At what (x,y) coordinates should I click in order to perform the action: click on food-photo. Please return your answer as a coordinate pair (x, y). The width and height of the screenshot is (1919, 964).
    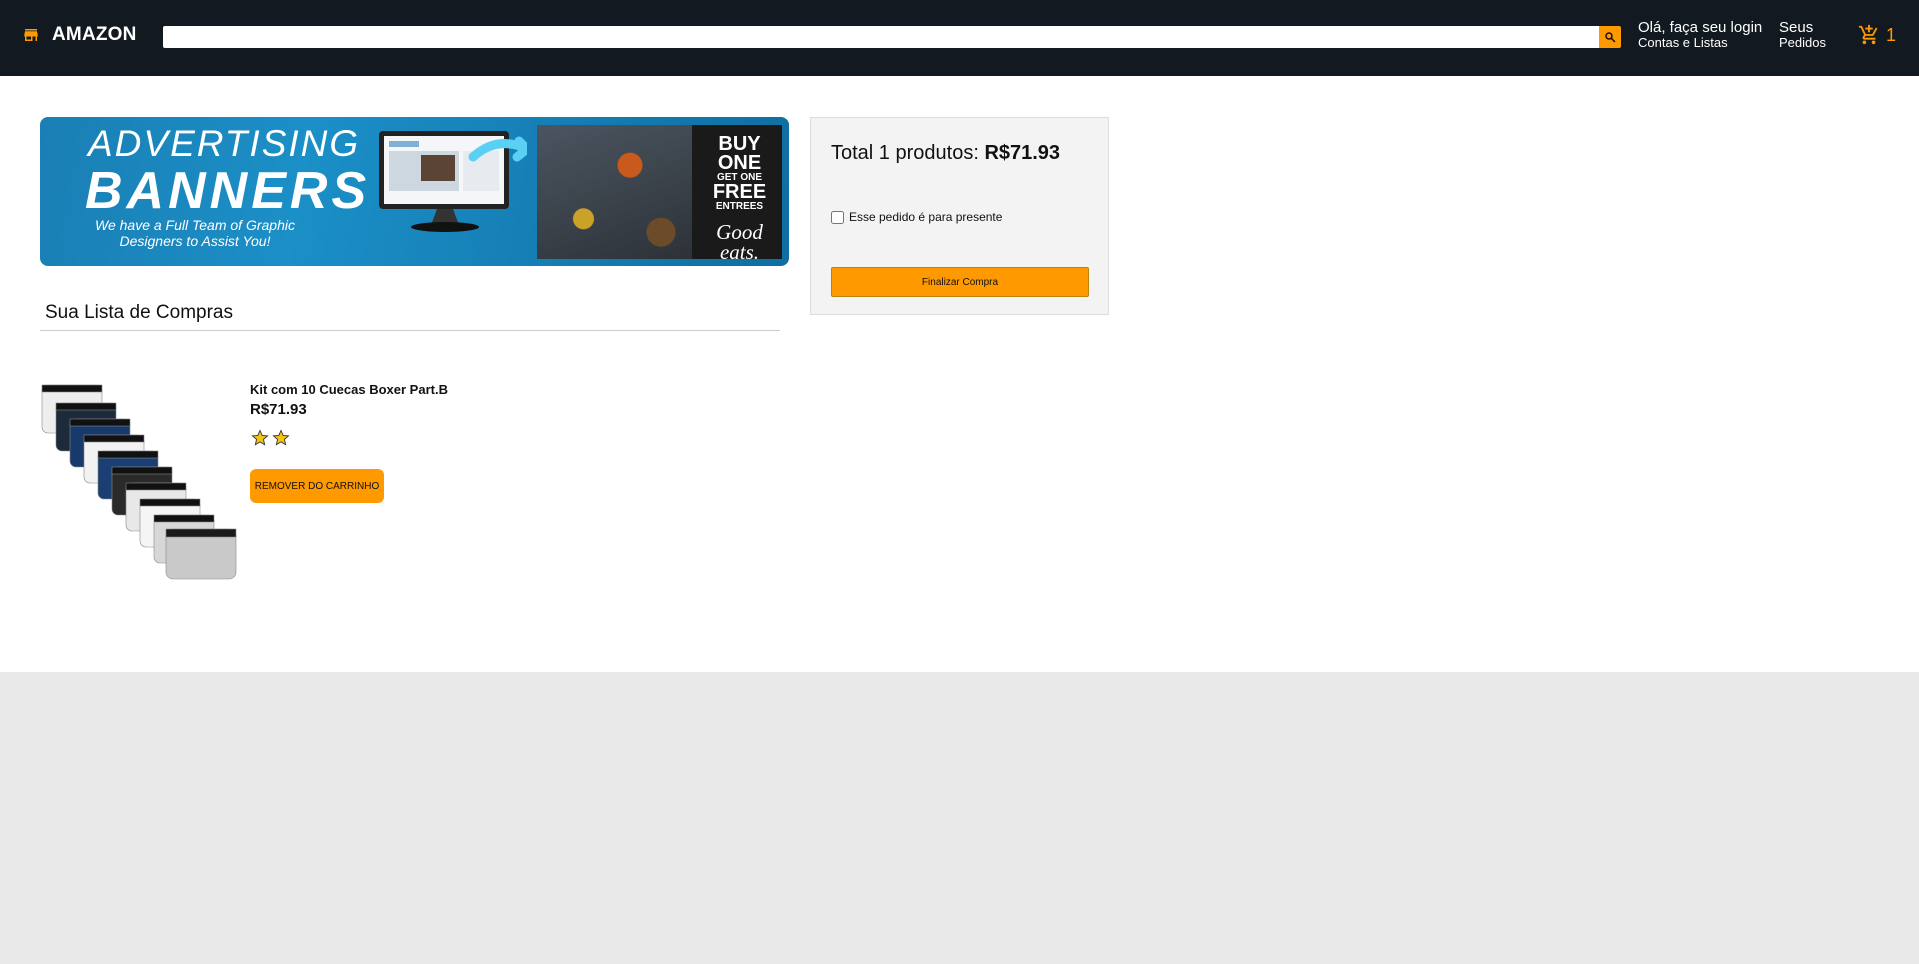
    Looking at the image, I should click on (614, 192).